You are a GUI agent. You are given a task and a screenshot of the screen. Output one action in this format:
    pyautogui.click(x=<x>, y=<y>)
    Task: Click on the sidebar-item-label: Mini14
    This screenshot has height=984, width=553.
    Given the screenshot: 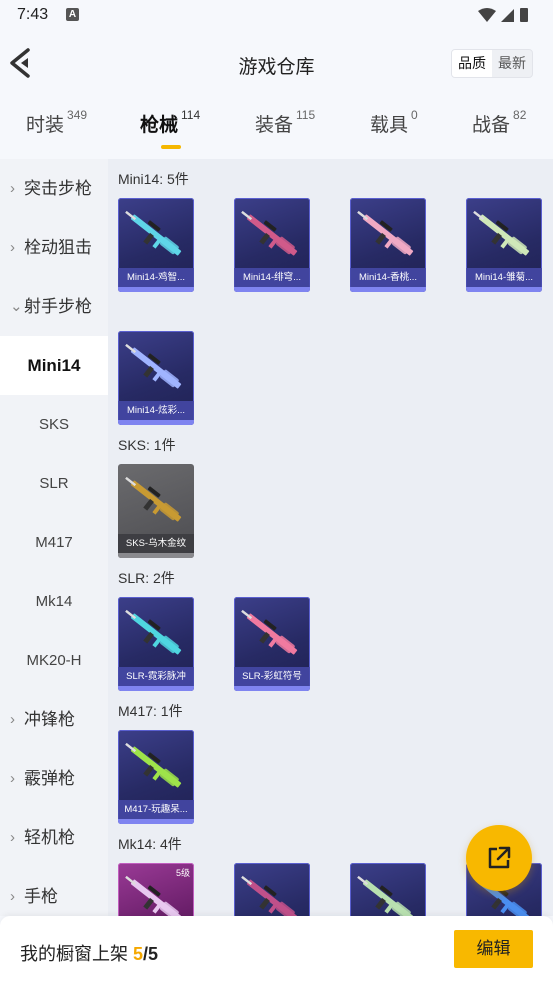 What is the action you would take?
    pyautogui.click(x=54, y=365)
    